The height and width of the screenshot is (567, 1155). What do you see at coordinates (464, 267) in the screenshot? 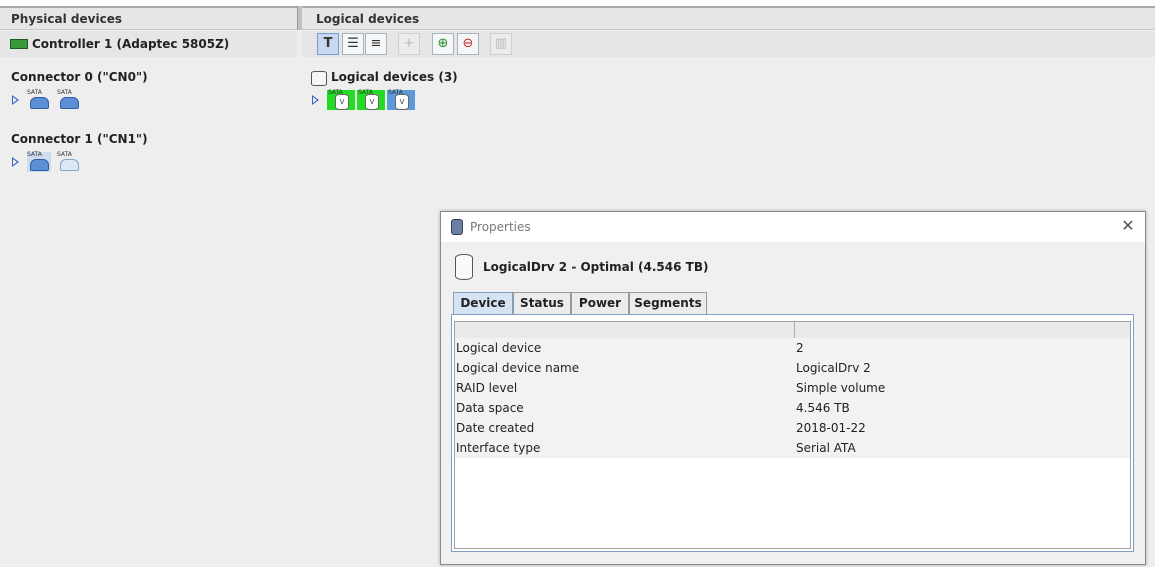
I see `logical-drive-icon` at bounding box center [464, 267].